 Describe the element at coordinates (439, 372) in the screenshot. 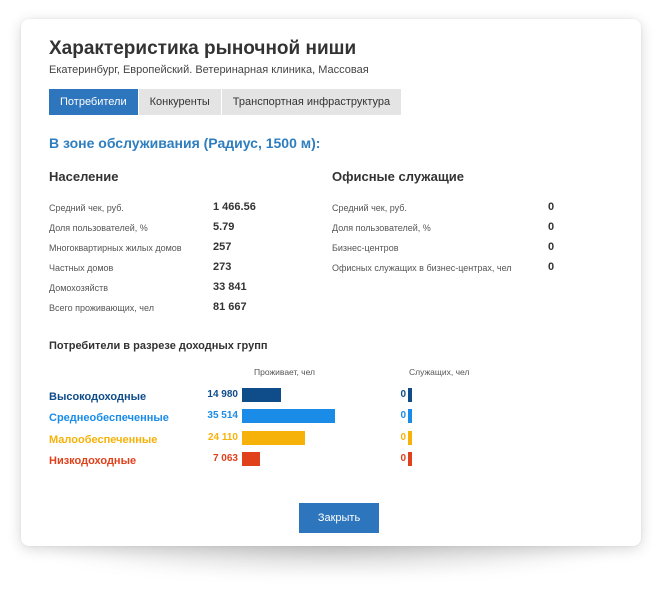

I see `employees-column-header: Служащих, чел` at that location.